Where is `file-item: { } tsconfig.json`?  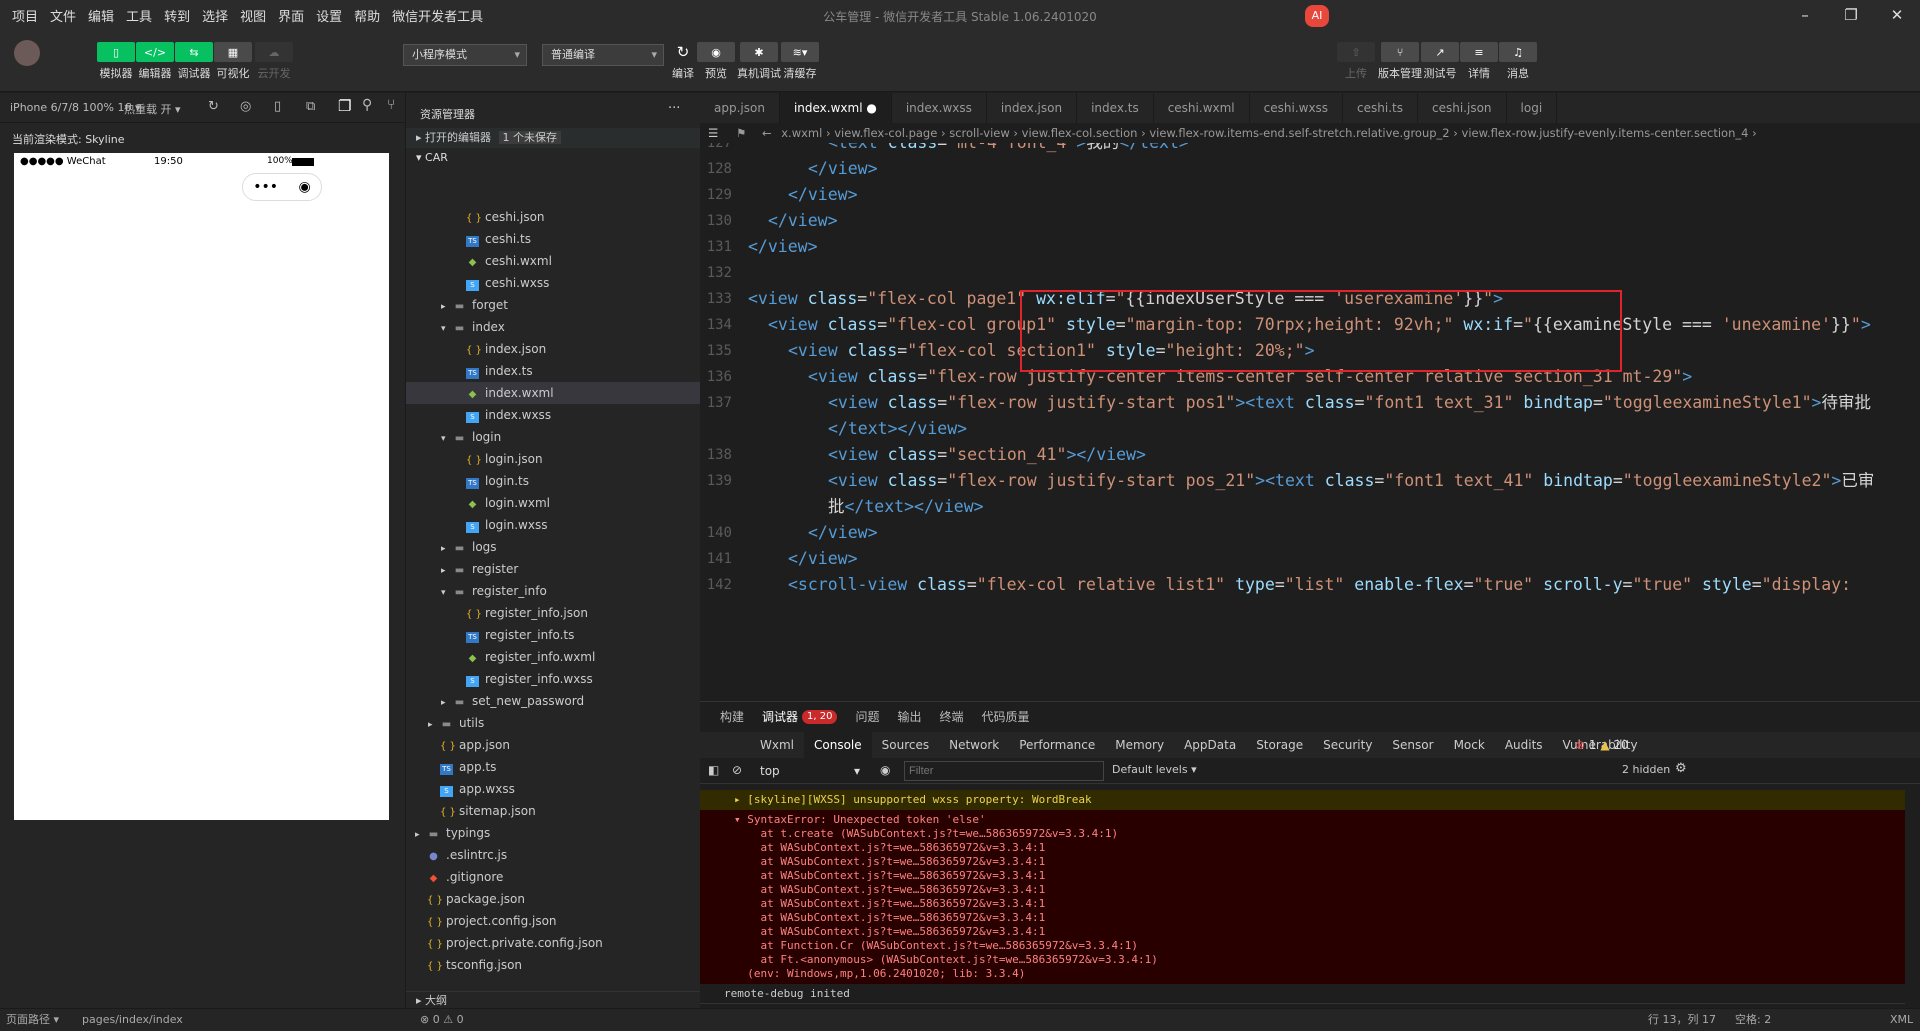
file-item: { } tsconfig.json is located at coordinates (553, 965).